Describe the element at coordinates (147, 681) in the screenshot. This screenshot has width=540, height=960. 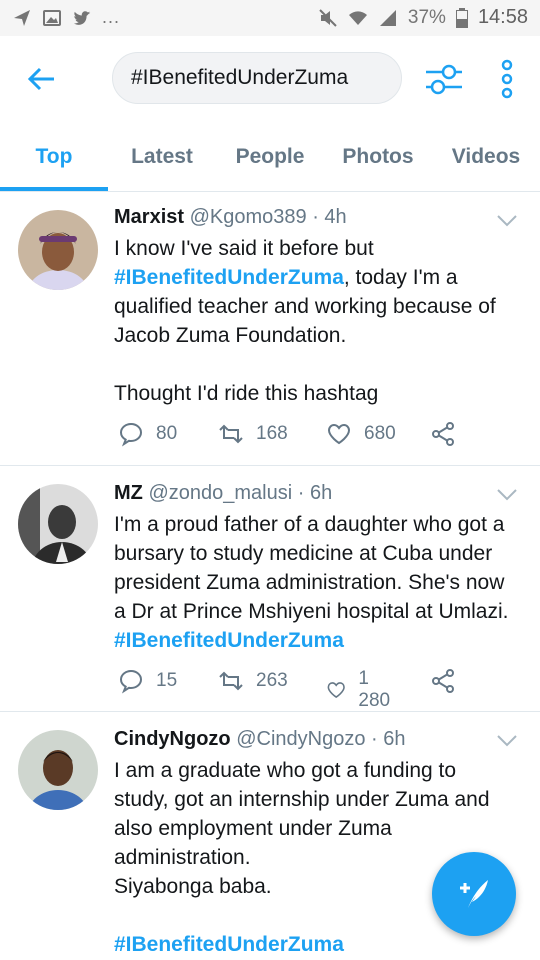
I see `reply-button: 15` at that location.